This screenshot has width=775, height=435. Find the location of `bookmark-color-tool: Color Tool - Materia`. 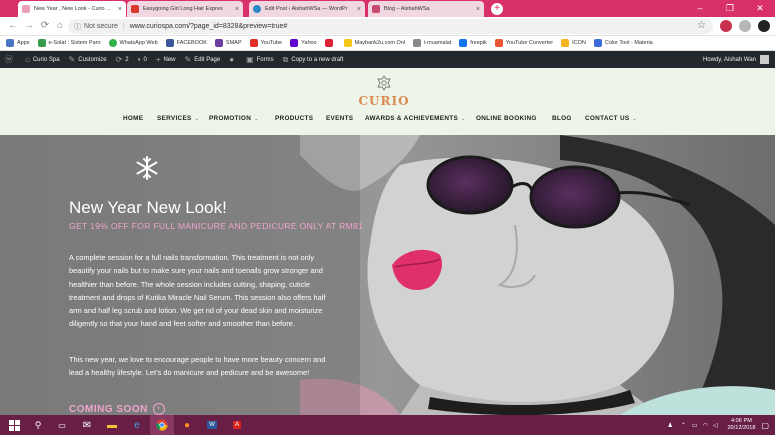

bookmark-color-tool: Color Tool - Materia is located at coordinates (623, 43).